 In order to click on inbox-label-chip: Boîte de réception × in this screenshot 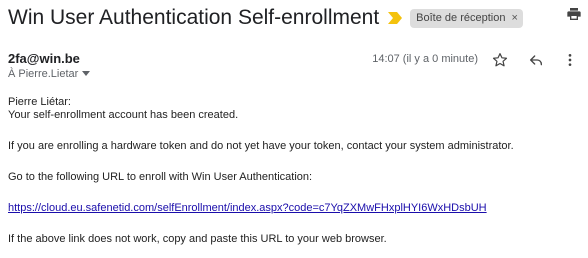, I will do `click(466, 18)`.